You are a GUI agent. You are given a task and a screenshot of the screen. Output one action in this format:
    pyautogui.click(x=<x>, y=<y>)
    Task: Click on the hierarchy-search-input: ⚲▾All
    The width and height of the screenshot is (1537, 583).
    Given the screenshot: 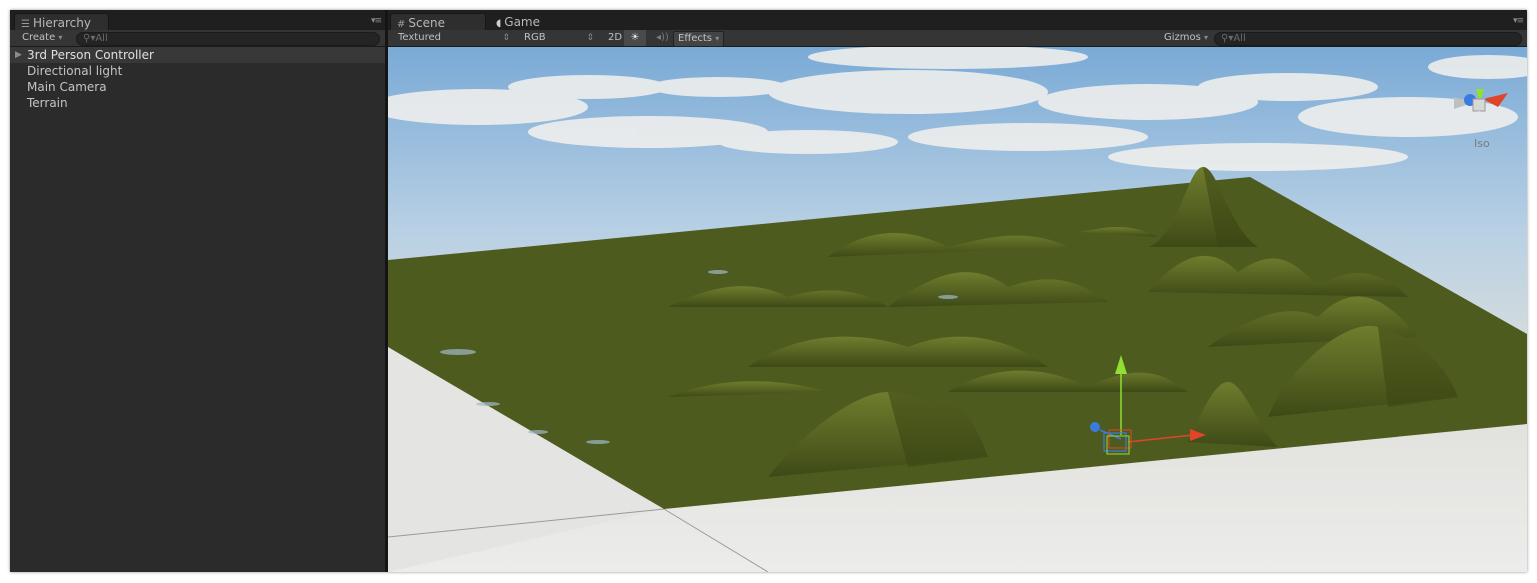 What is the action you would take?
    pyautogui.click(x=228, y=39)
    